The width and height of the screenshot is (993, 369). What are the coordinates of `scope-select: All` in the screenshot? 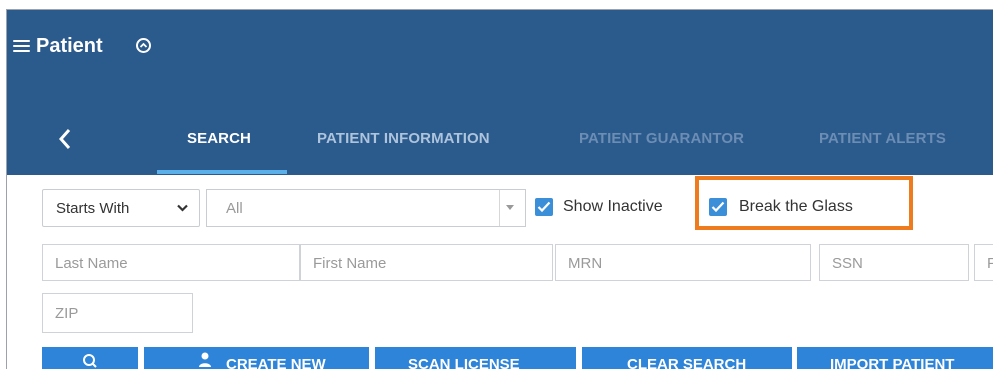 It's located at (366, 208).